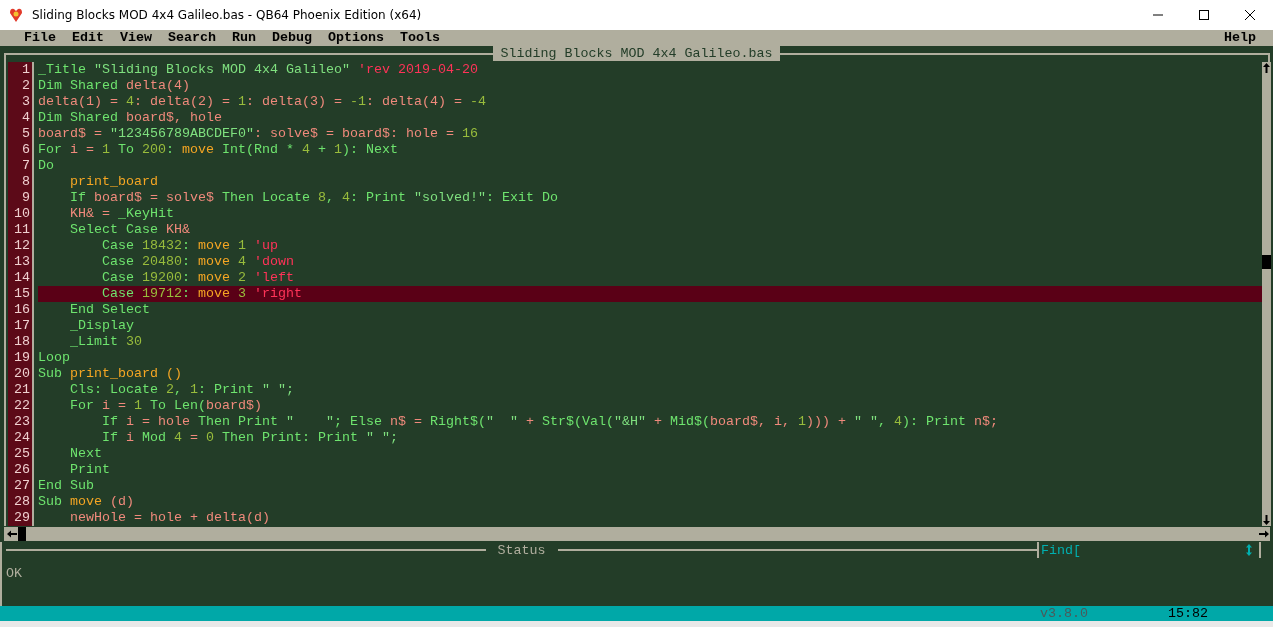 This screenshot has height=627, width=1273. What do you see at coordinates (650, 70) in the screenshot?
I see `code-line: _Title "Sliding Blocks MOD 4x4 Galileo" 'rev 2019-04-20` at bounding box center [650, 70].